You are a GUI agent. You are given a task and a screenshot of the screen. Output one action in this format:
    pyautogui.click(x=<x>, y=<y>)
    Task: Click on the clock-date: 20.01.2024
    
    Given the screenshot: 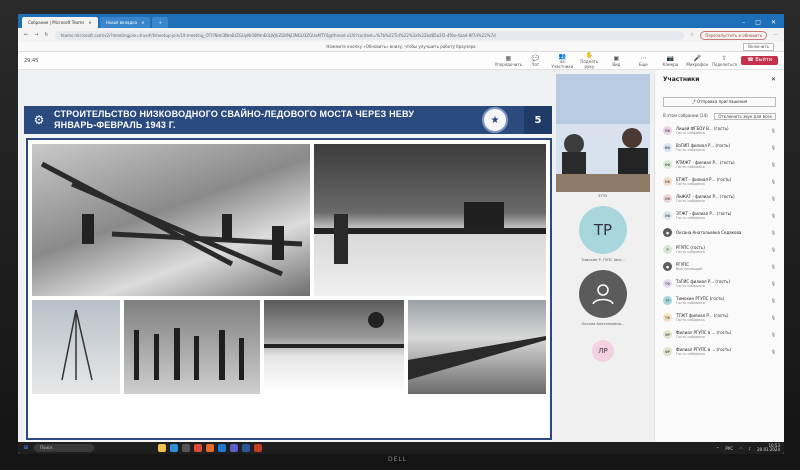 What is the action you would take?
    pyautogui.click(x=768, y=449)
    